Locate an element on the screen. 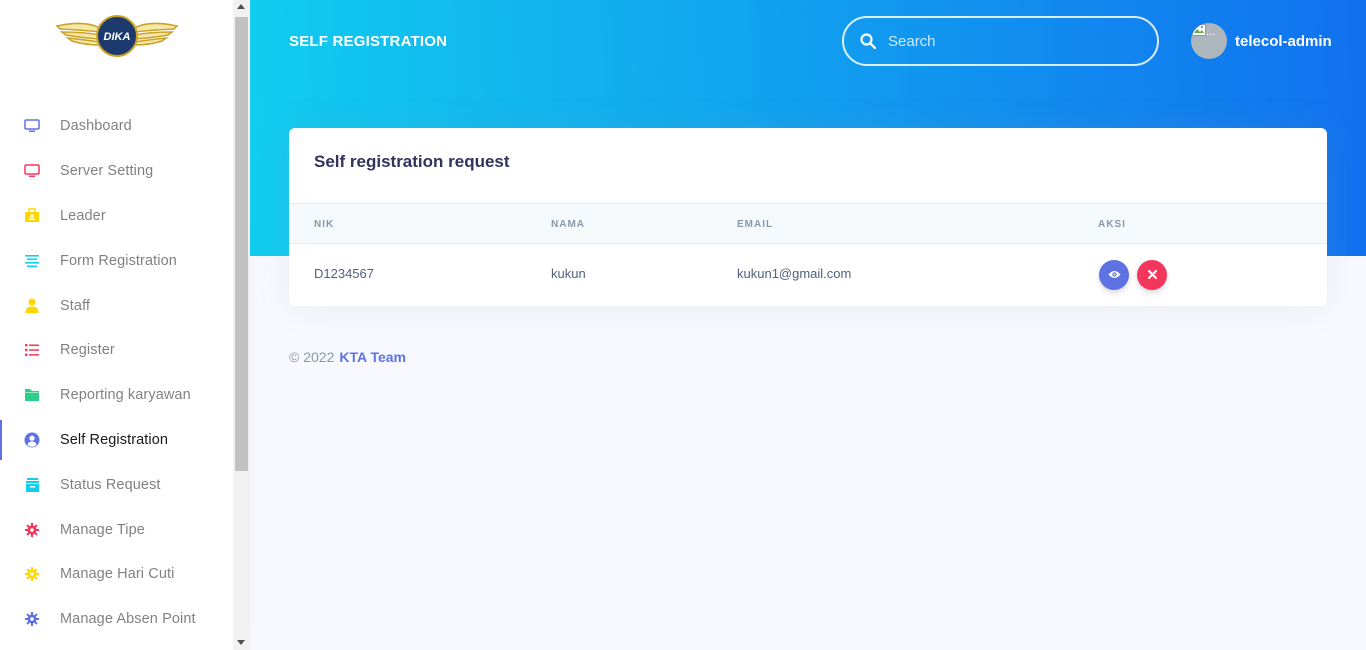 Image resolution: width=1366 pixels, height=650 pixels. sidebar-item-label: Manage Hari Cuti is located at coordinates (117, 574).